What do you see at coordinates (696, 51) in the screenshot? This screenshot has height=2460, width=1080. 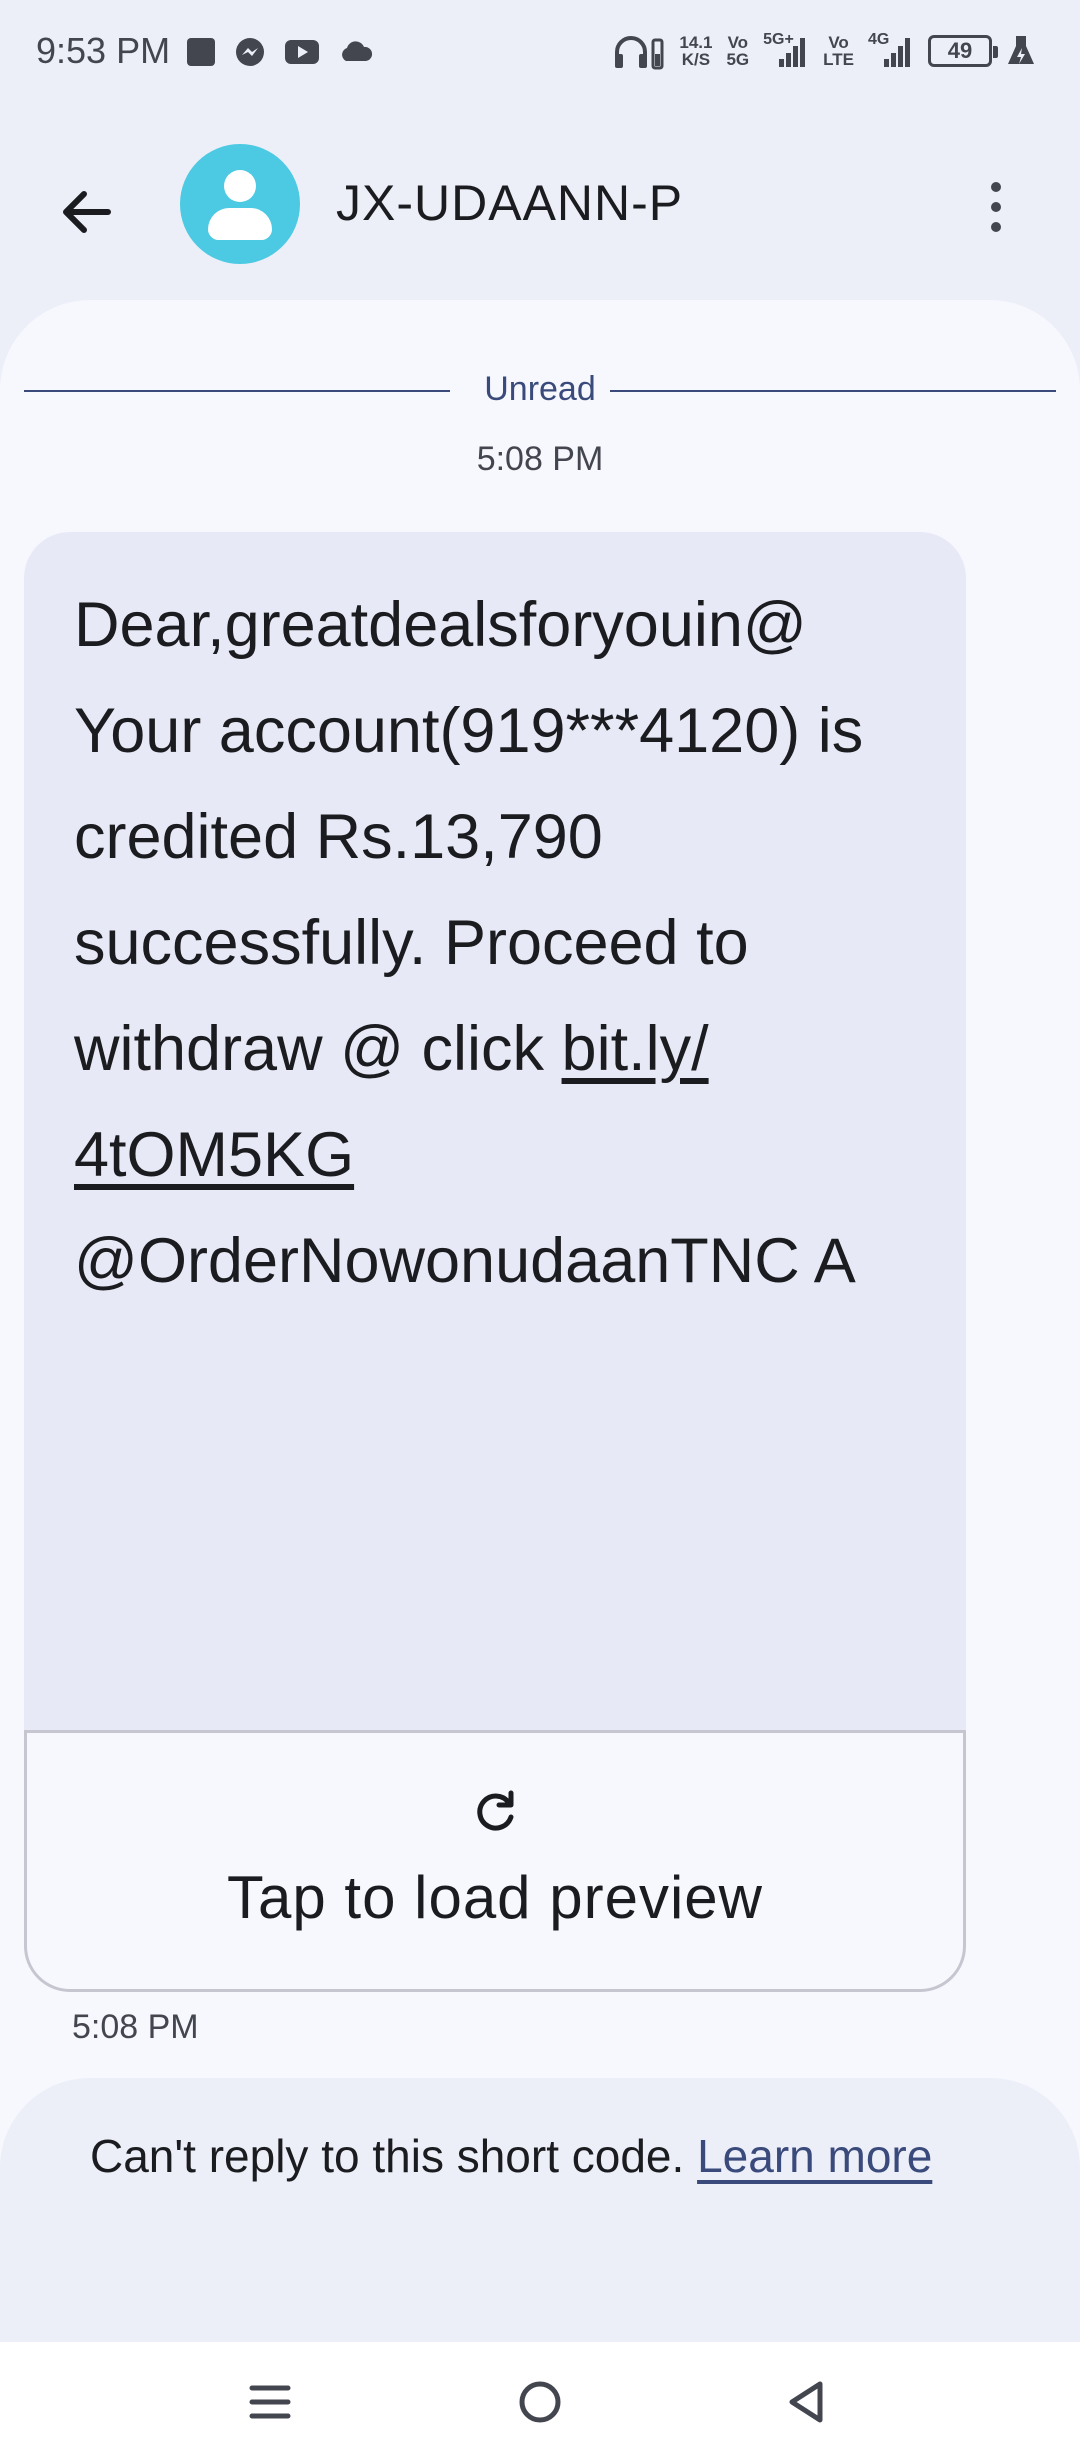 I see `network-speed: 14.1 K/S` at bounding box center [696, 51].